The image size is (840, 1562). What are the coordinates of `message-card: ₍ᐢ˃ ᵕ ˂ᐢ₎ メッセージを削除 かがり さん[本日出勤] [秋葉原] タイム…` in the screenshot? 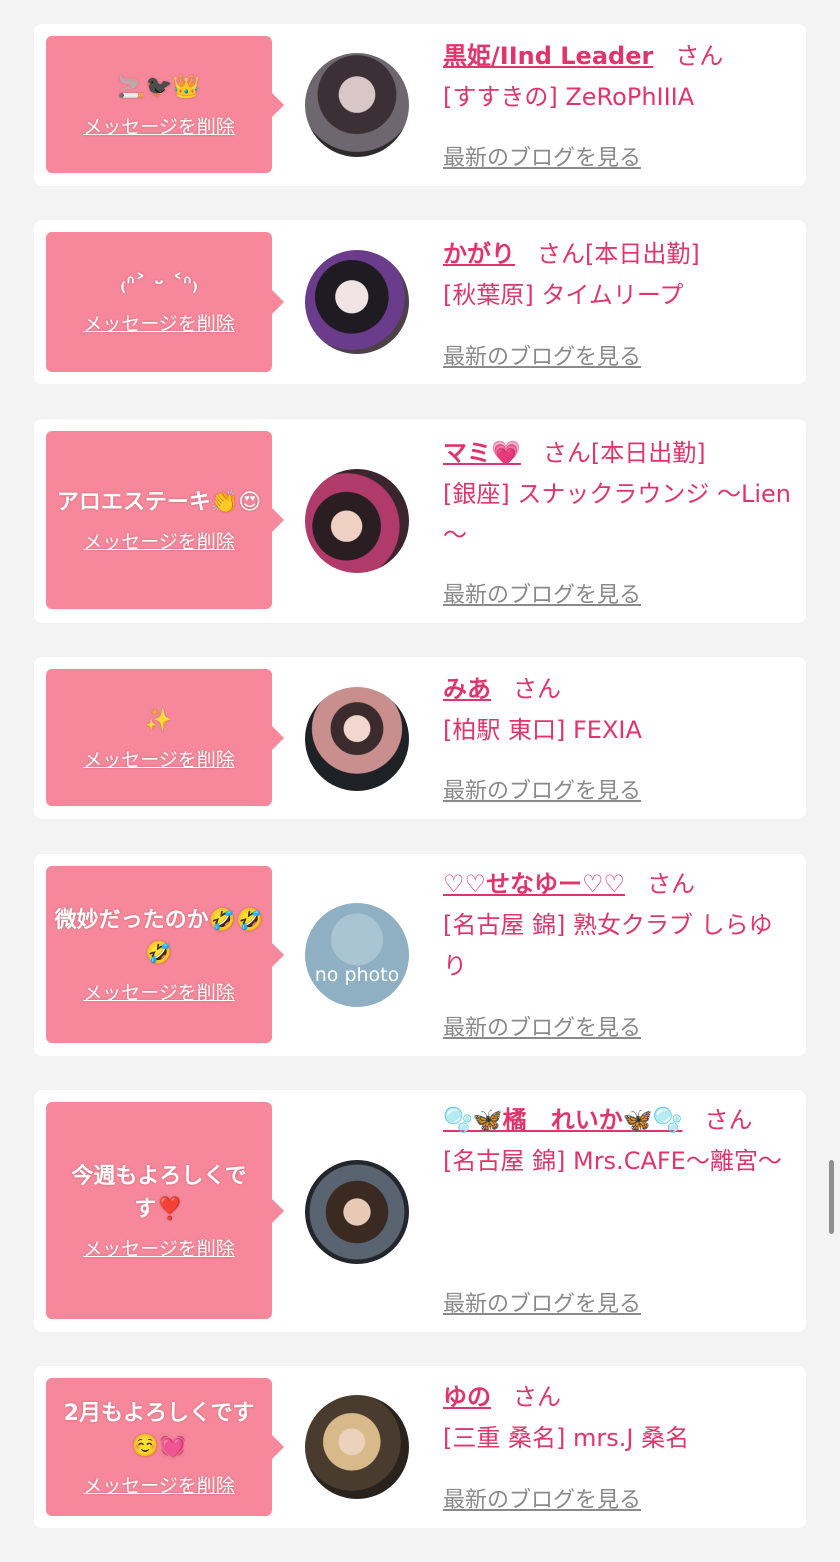 It's located at (420, 302).